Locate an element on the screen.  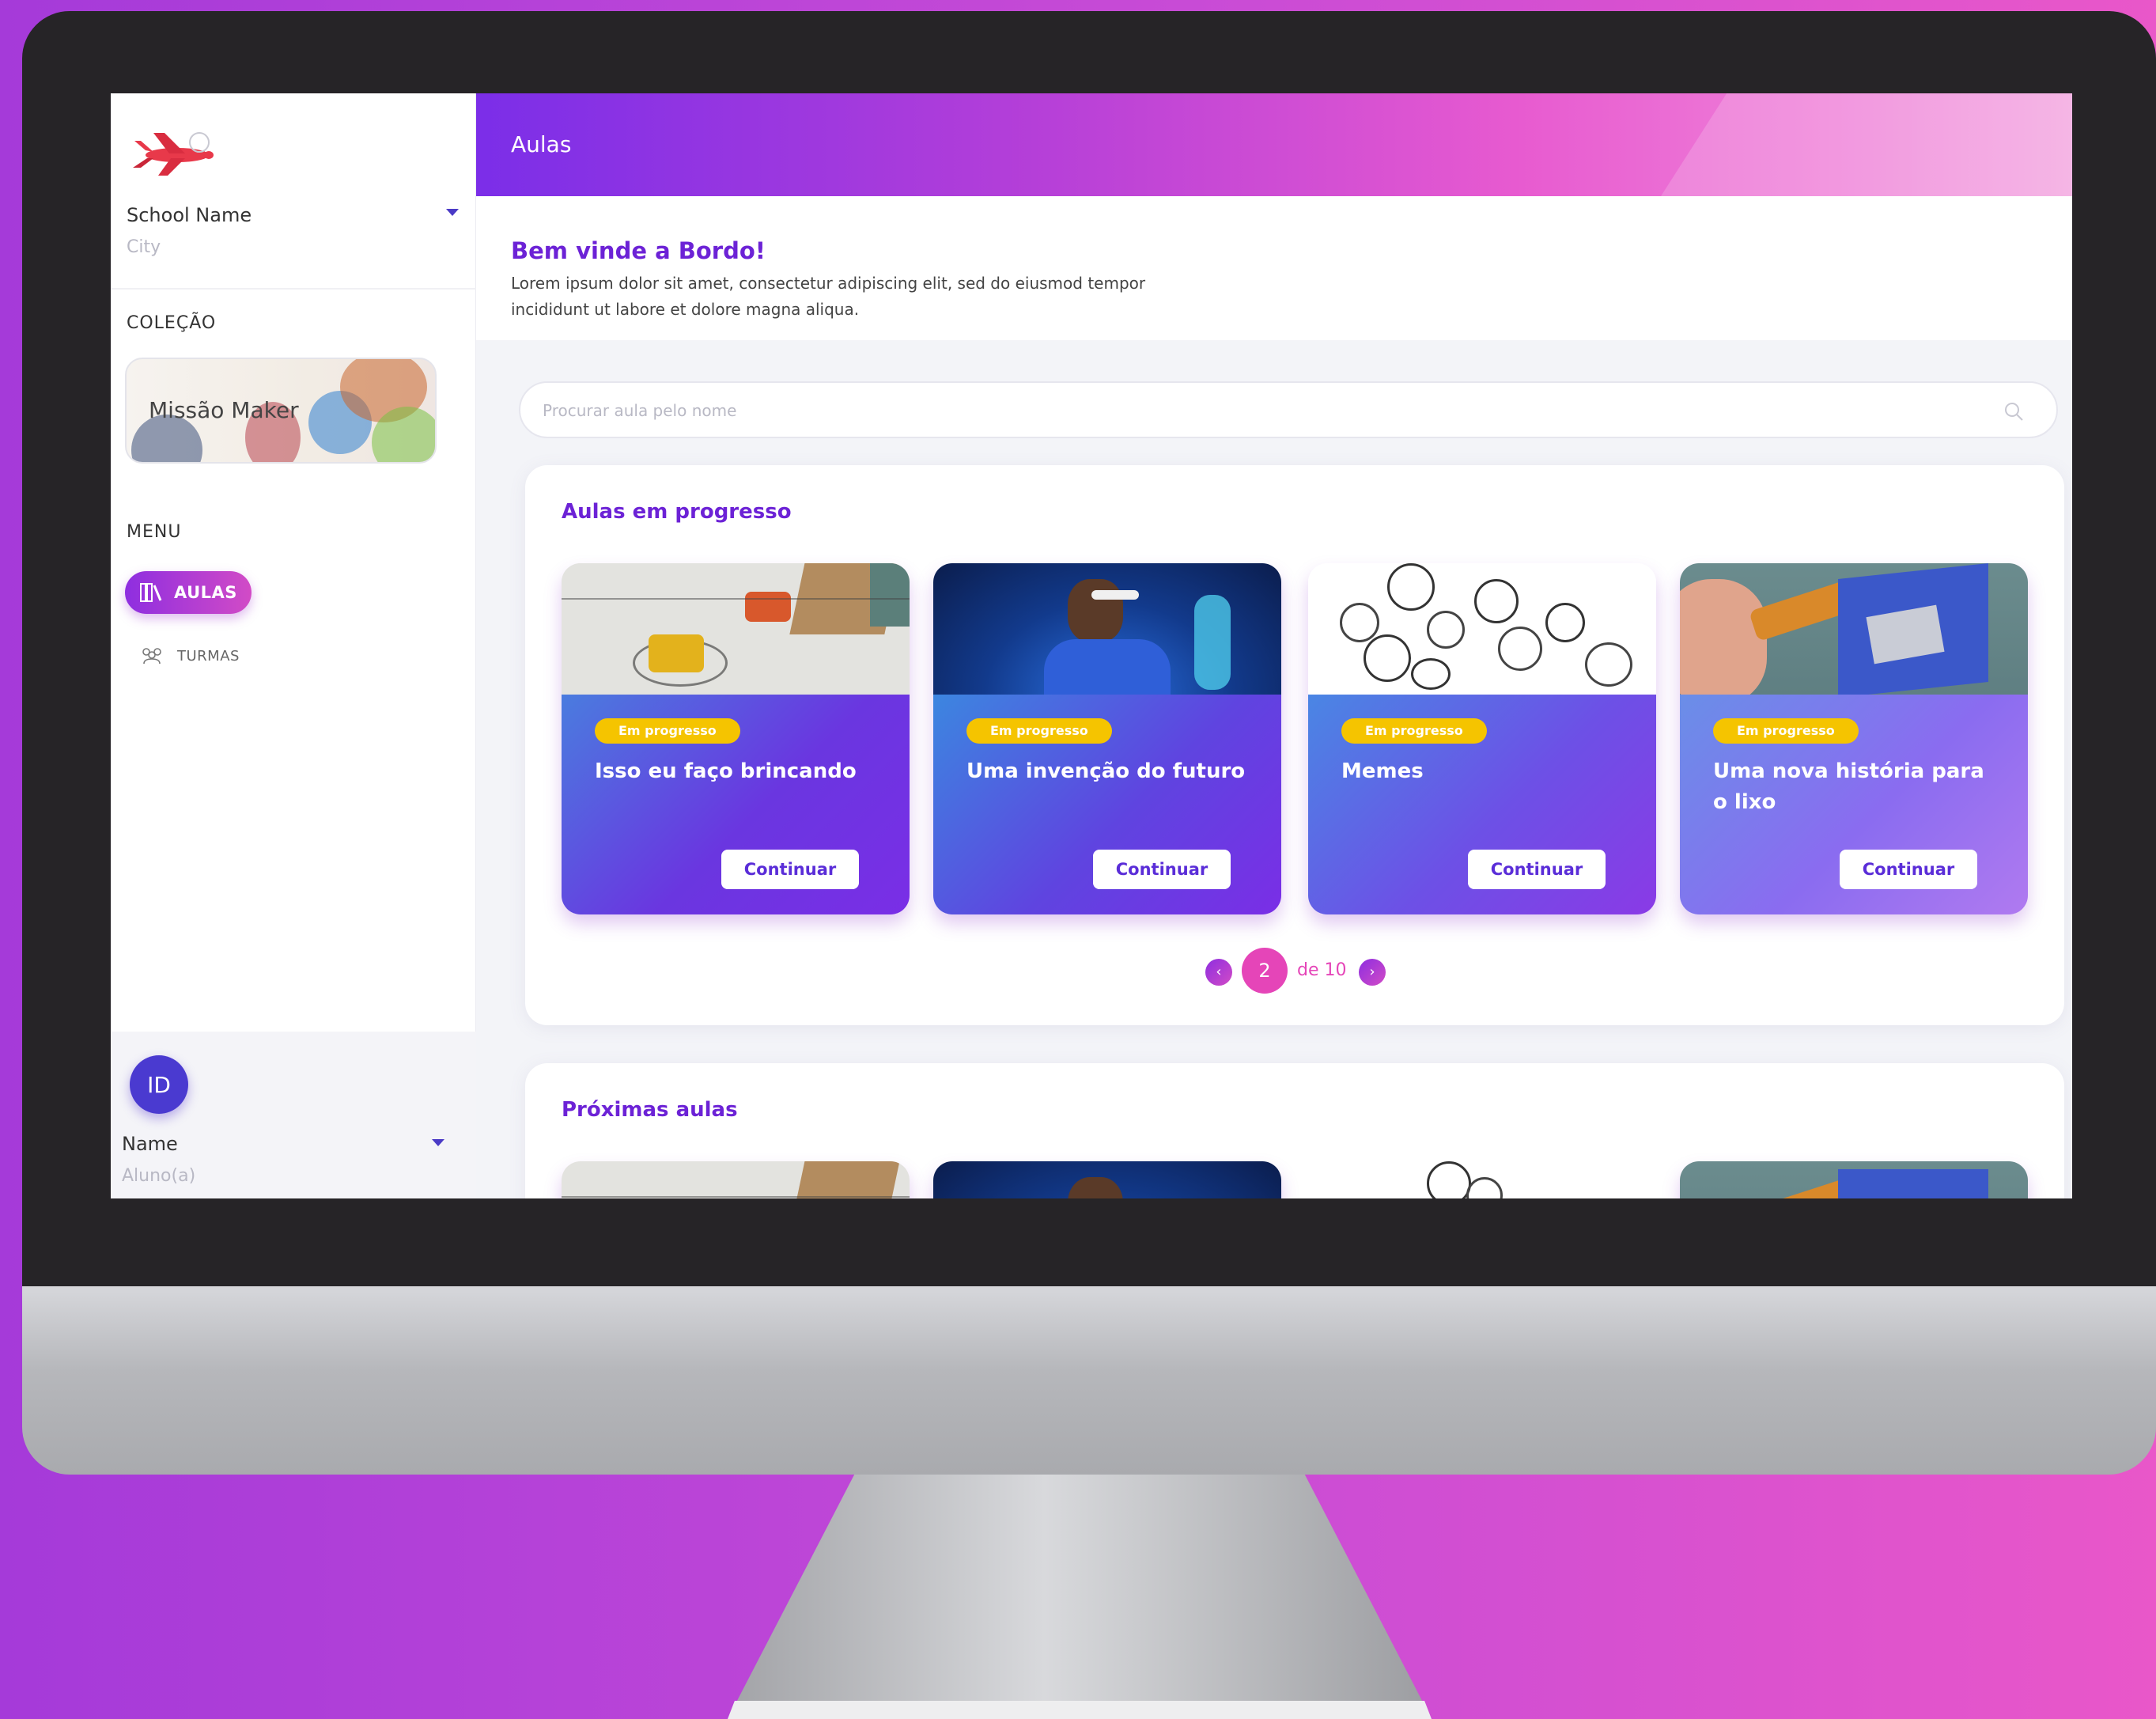
section-title: Aulas em progresso is located at coordinates (677, 512).